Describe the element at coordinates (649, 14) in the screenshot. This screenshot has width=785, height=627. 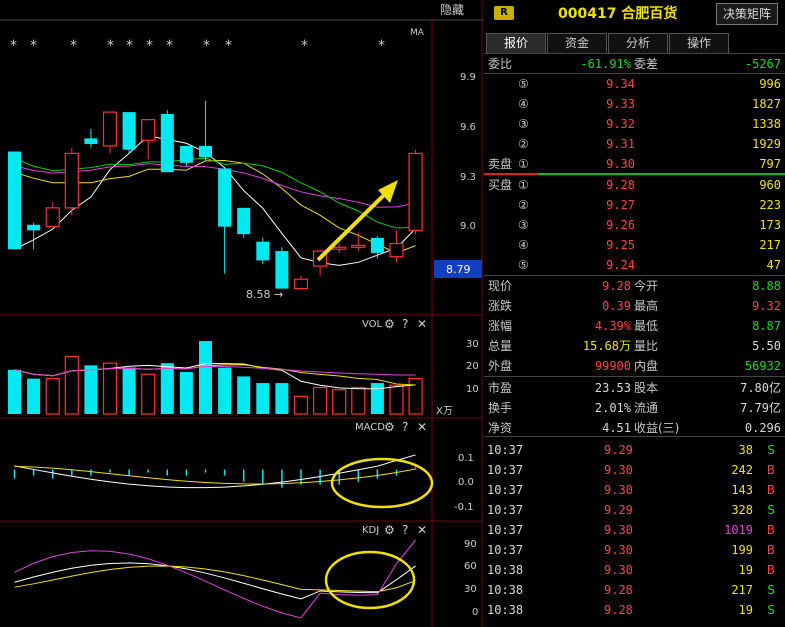
I see `stock-name: 合肥百货` at that location.